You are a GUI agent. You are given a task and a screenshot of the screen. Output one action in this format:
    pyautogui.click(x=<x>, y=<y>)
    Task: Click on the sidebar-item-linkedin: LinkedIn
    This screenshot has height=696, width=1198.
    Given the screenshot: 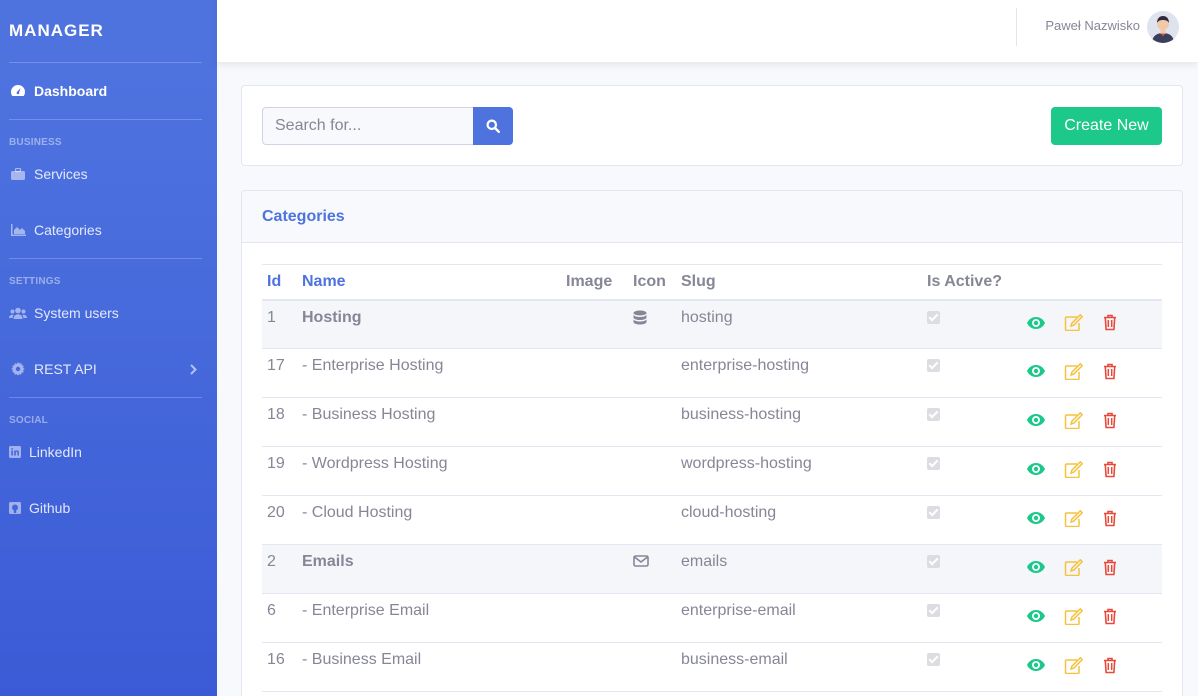 What is the action you would take?
    pyautogui.click(x=108, y=452)
    